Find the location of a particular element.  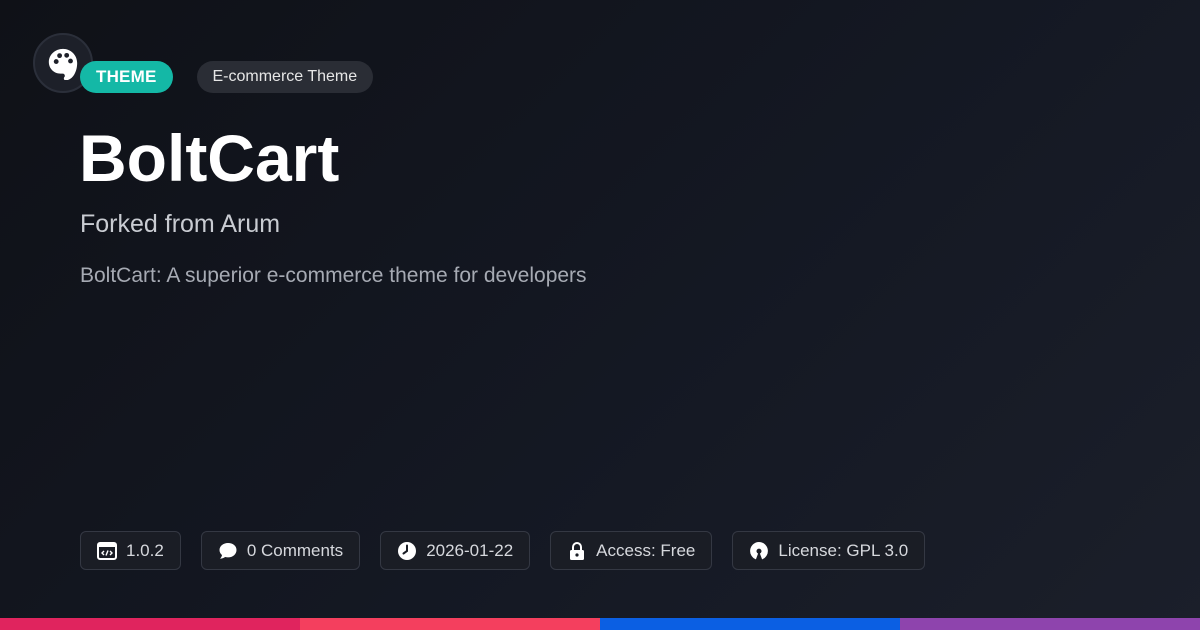

color-bar is located at coordinates (600, 624).